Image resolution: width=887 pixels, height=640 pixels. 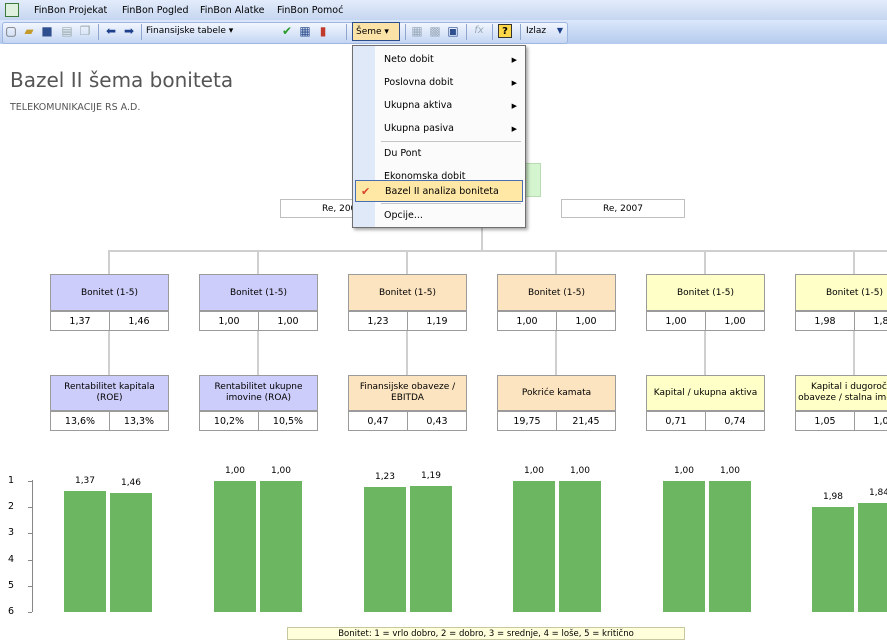 What do you see at coordinates (111, 31) in the screenshot?
I see `back-arrow-icon: ⬅` at bounding box center [111, 31].